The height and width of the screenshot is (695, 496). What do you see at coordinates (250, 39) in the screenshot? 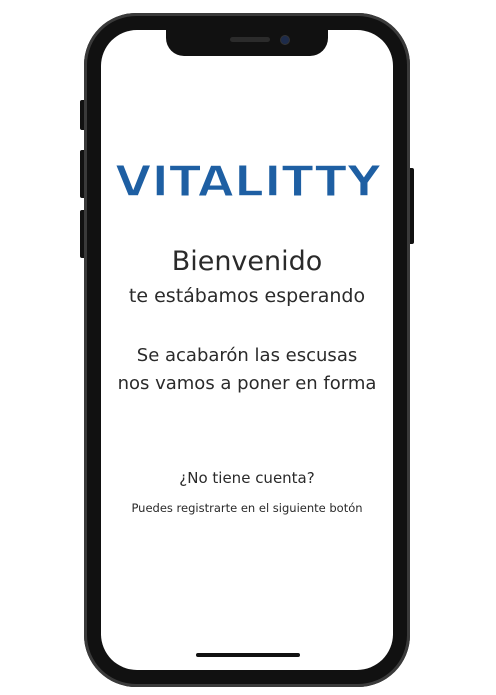
I see `speaker-grille` at bounding box center [250, 39].